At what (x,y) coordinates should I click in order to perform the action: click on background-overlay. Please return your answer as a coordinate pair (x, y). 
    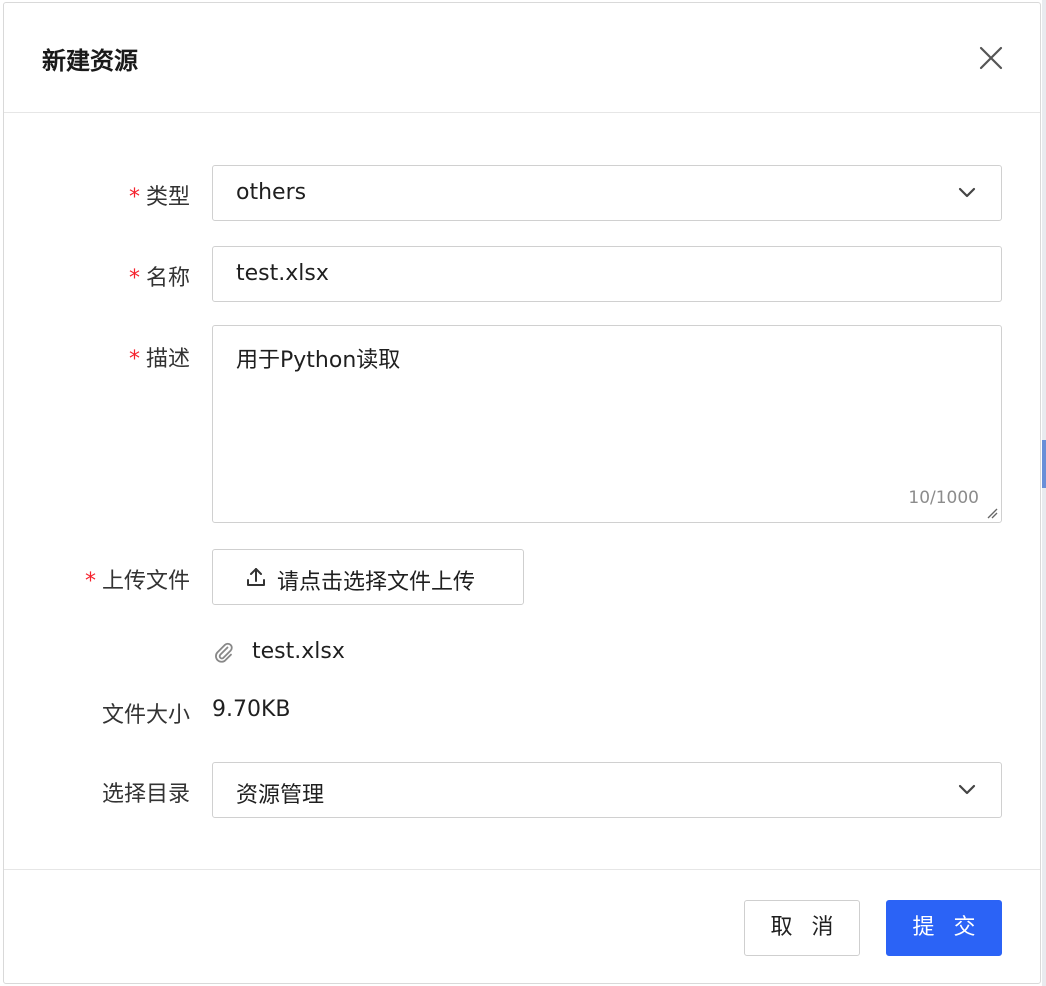
    Looking at the image, I should click on (1044, 493).